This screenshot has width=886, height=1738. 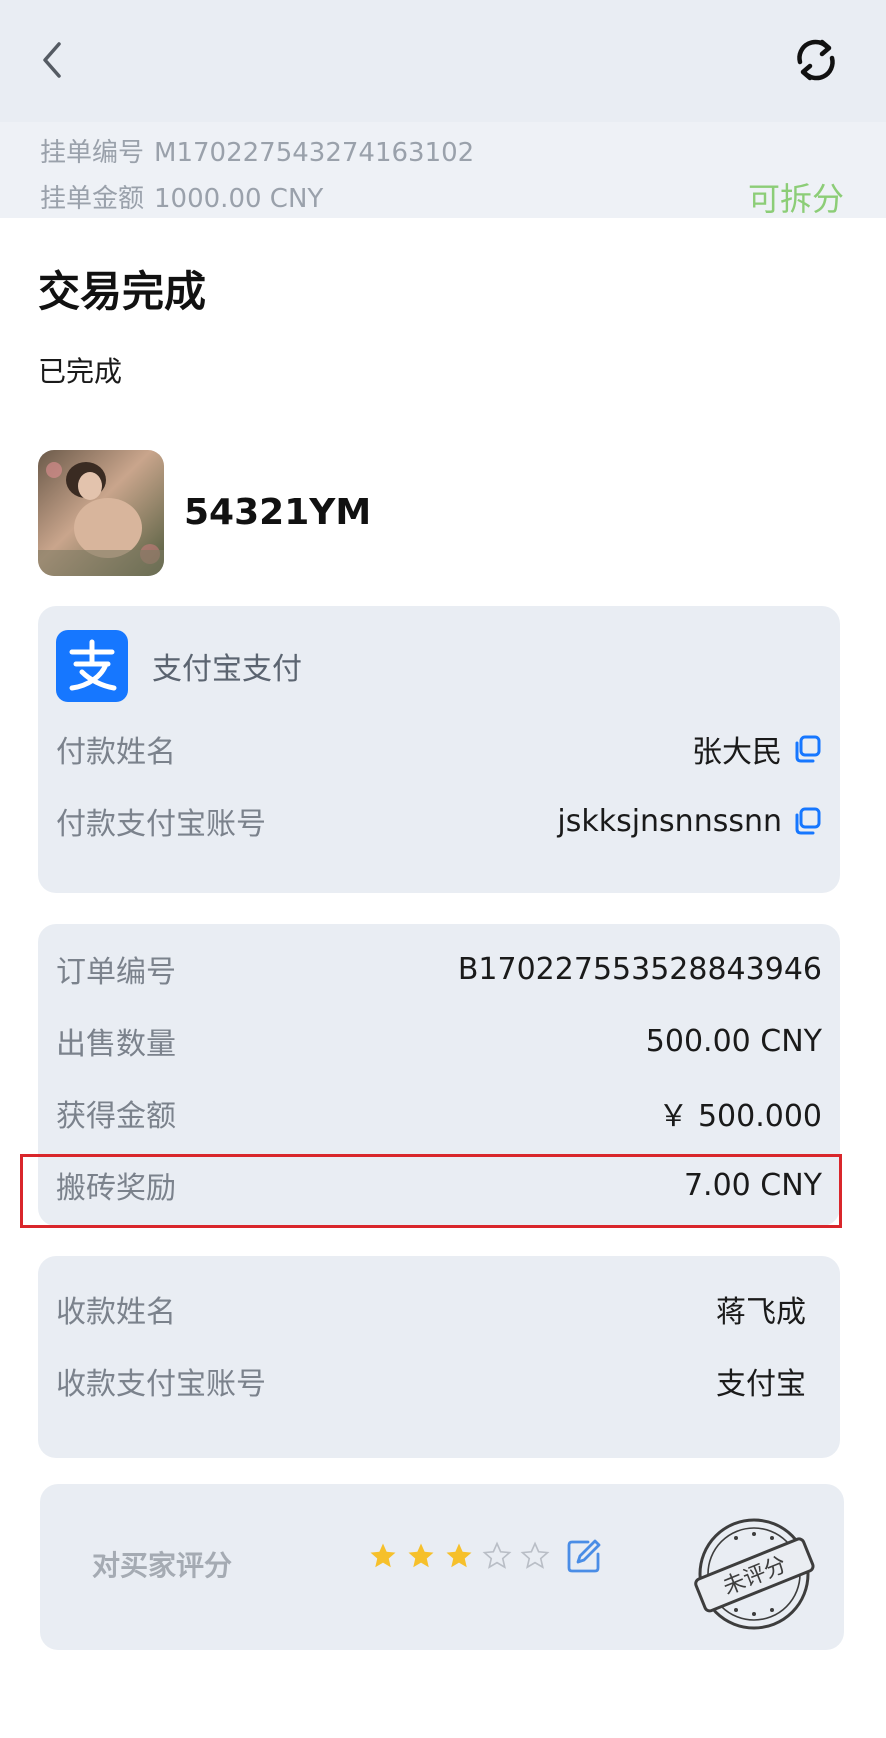 I want to click on receiver-account-label: 收款支付宝账号, so click(x=161, y=1384).